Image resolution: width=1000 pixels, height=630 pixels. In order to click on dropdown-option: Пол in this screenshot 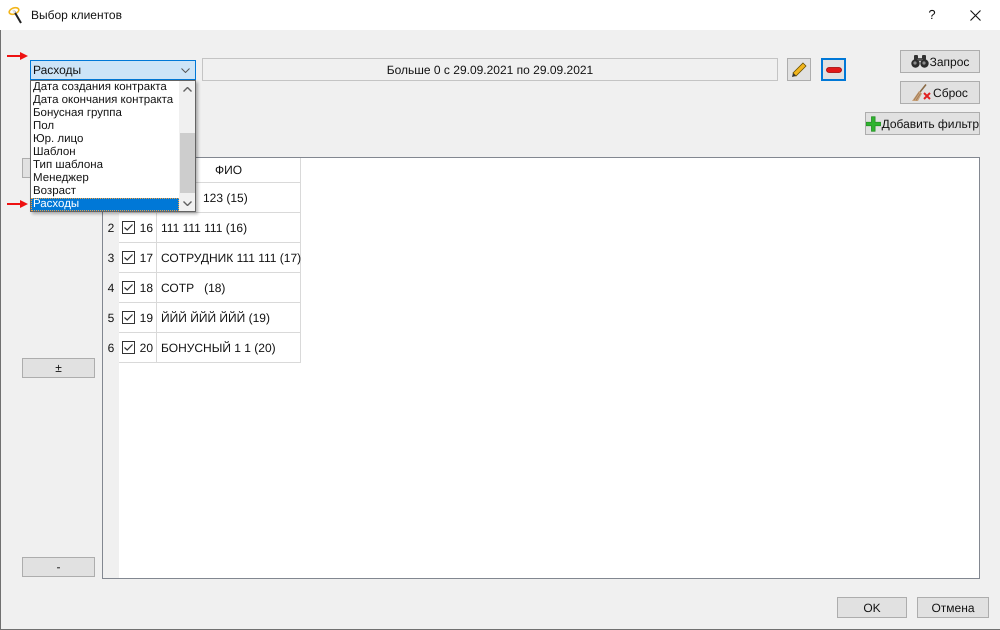, I will do `click(105, 126)`.